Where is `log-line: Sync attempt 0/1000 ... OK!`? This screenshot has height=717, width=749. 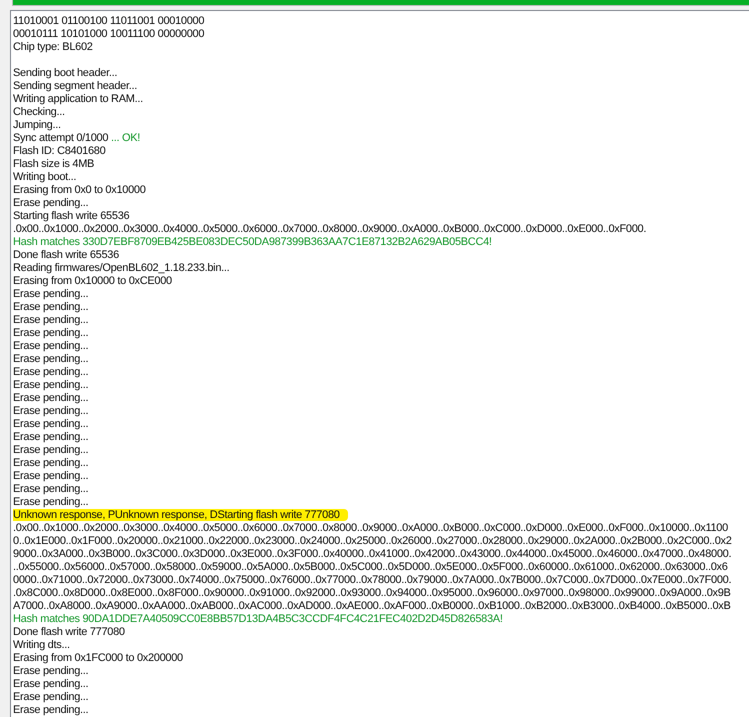
log-line: Sync attempt 0/1000 ... OK! is located at coordinates (76, 138).